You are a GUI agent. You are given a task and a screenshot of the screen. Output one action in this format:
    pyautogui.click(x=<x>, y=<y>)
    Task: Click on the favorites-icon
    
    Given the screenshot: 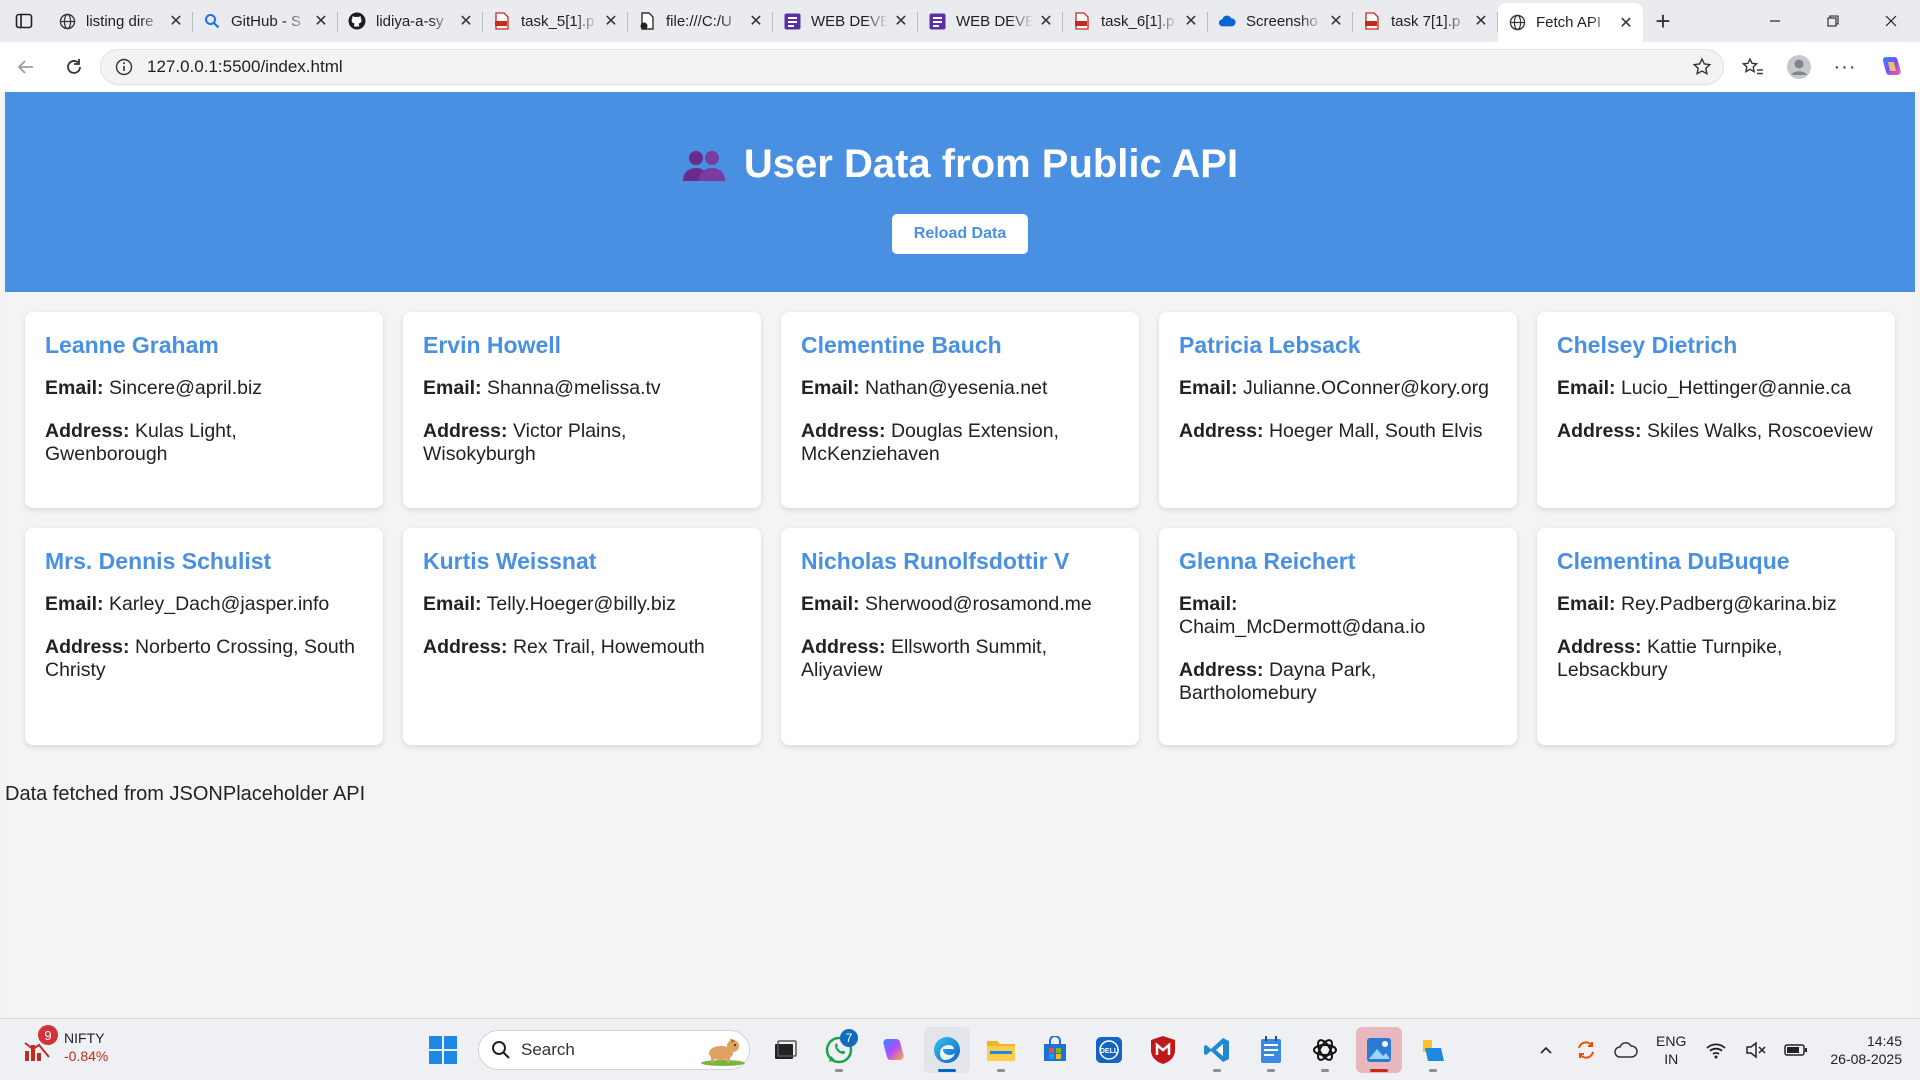 What is the action you would take?
    pyautogui.click(x=1752, y=66)
    